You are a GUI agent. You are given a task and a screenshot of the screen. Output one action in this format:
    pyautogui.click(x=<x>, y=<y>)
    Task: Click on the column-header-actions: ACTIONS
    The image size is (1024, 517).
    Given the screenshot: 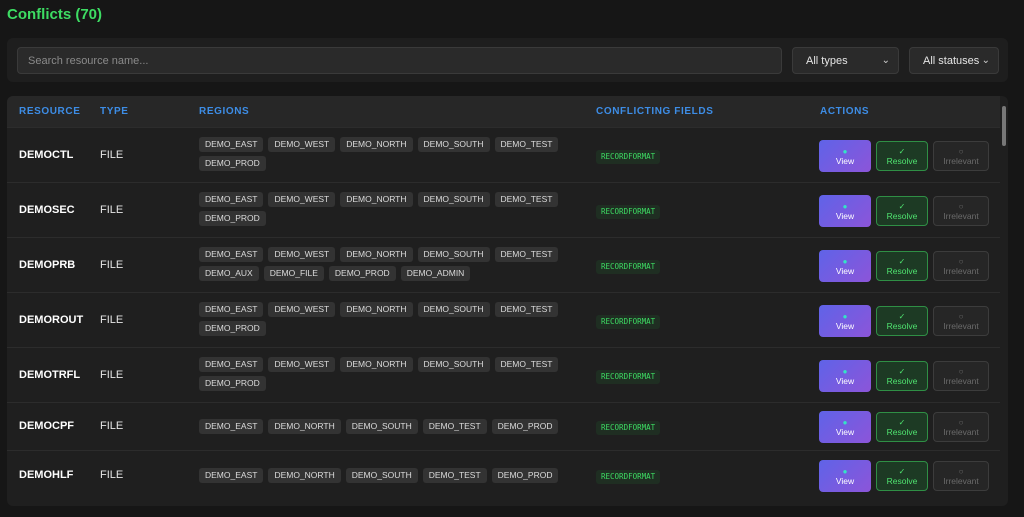 What is the action you would take?
    pyautogui.click(x=845, y=111)
    